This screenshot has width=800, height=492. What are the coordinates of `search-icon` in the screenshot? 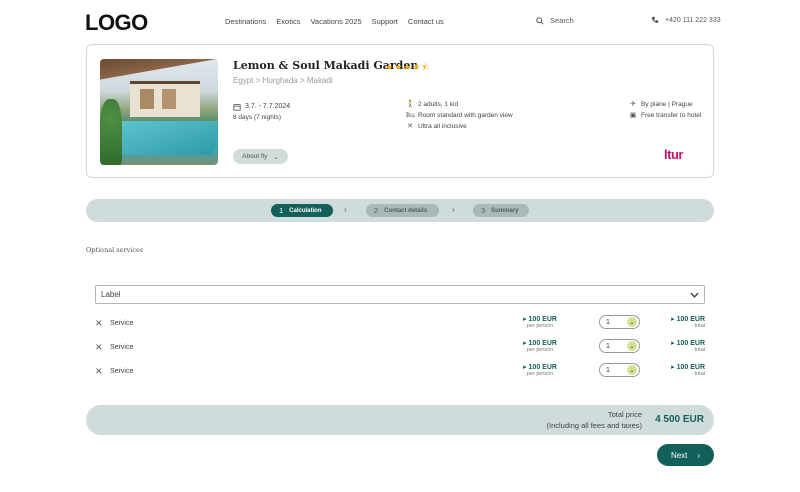 It's located at (540, 20).